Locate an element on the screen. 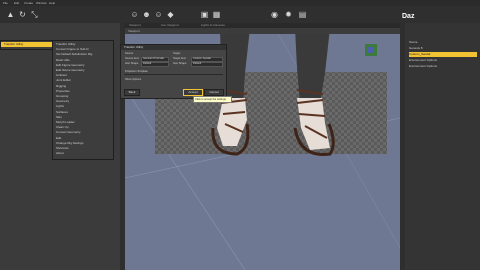  target-label: Target is located at coordinates (177, 53).